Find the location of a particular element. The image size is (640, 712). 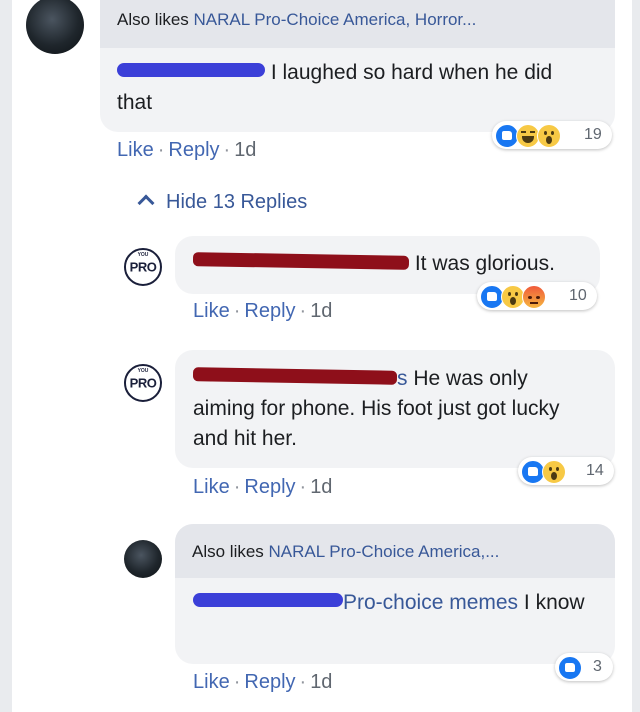

reply-text: Pro-choice memes I know is located at coordinates (393, 603).